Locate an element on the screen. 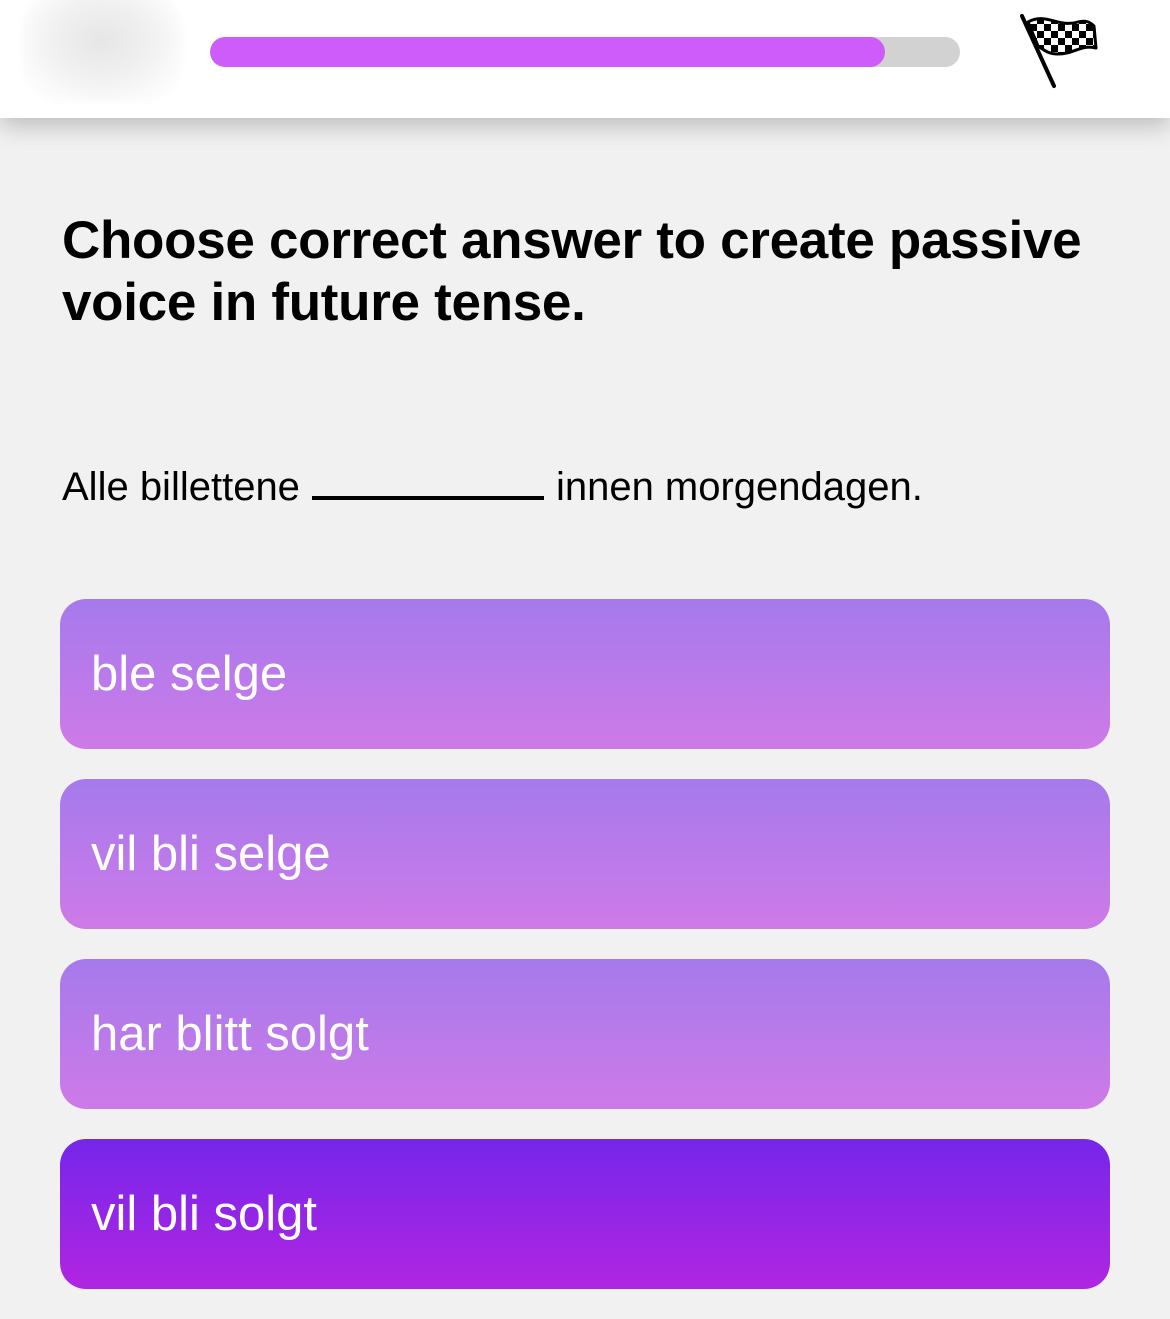 The height and width of the screenshot is (1319, 1170). answer-option-label: vil bli selge is located at coordinates (211, 854).